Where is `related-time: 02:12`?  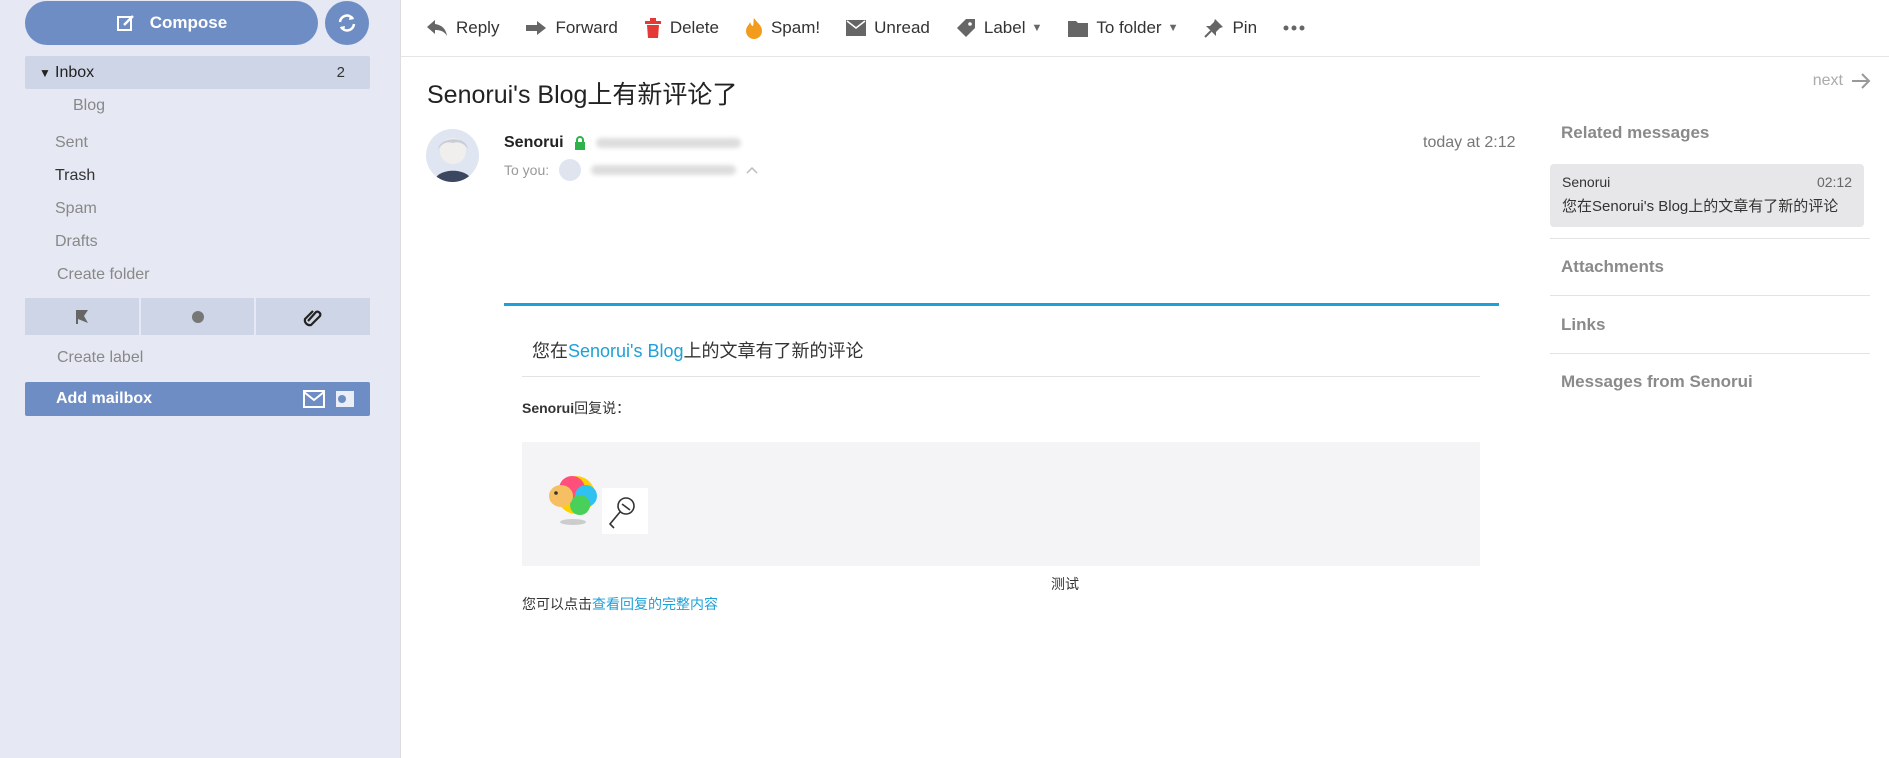 related-time: 02:12 is located at coordinates (1834, 182).